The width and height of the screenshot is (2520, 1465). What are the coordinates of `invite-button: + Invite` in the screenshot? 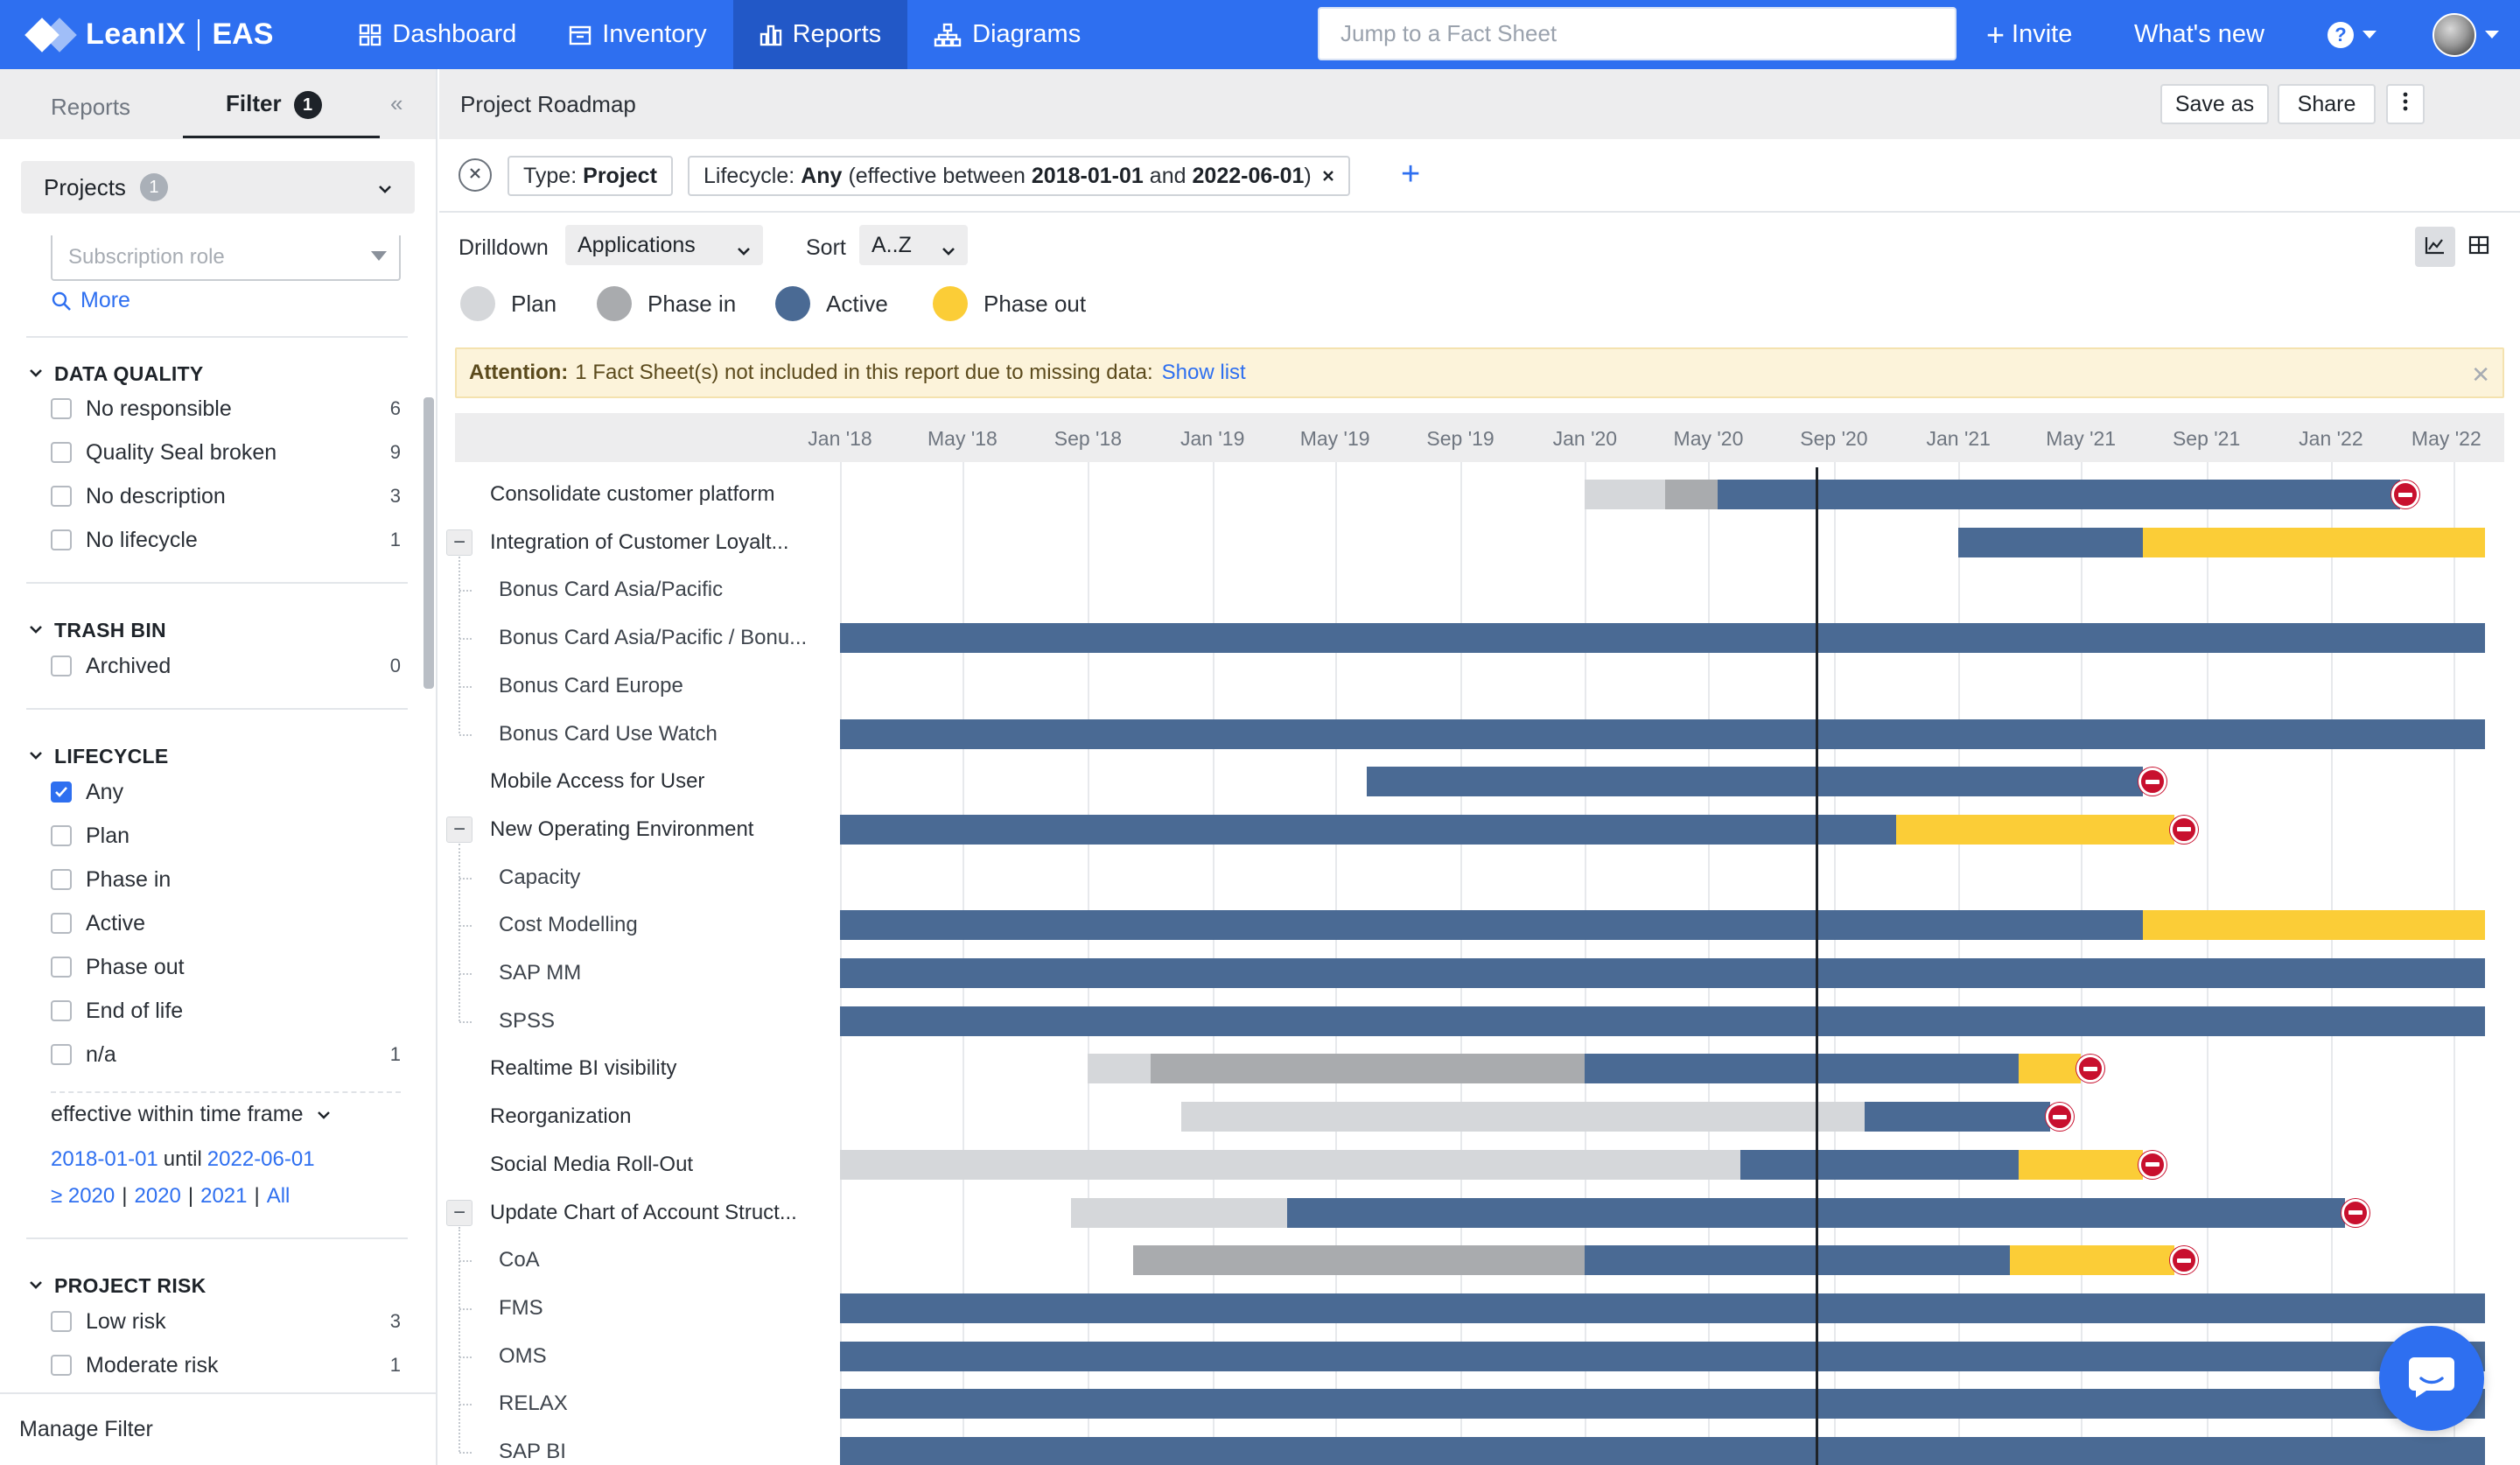 It's located at (2029, 34).